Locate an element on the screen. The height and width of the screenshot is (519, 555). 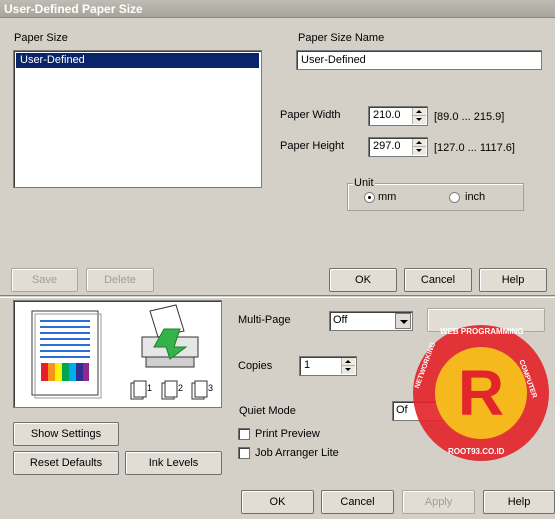
show-settings-button: Show Settings is located at coordinates (66, 434).